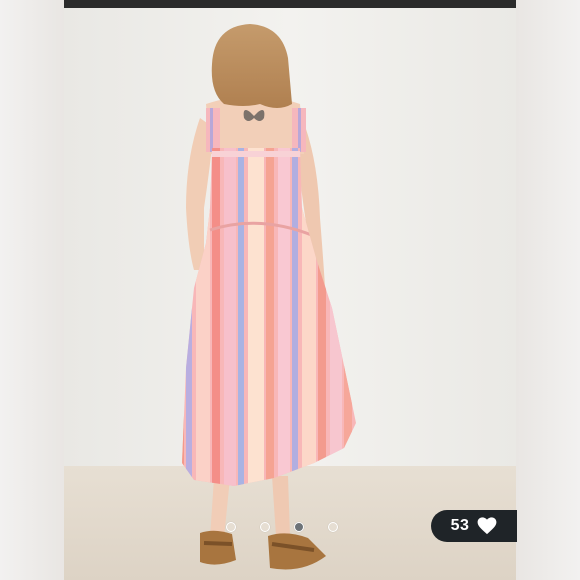  What do you see at coordinates (460, 525) in the screenshot?
I see `likes-count: 53` at bounding box center [460, 525].